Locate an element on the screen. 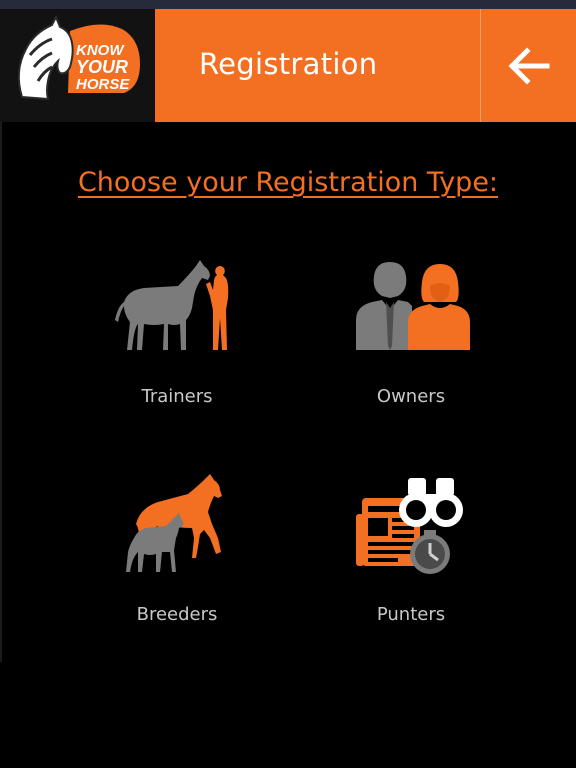 The image size is (576, 768). app-header: KNOW YOUR HORSE Registration is located at coordinates (288, 65).